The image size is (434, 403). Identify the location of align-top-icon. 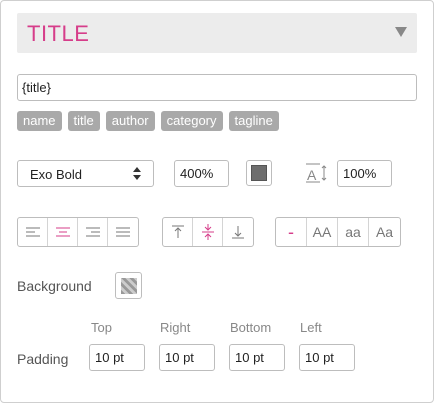
(177, 231).